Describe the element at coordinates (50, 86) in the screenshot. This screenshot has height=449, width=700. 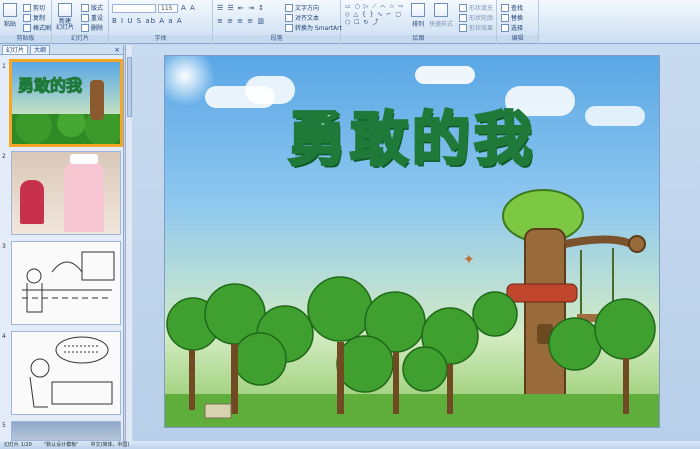
I see `thumb-title: 勇敢的我` at that location.